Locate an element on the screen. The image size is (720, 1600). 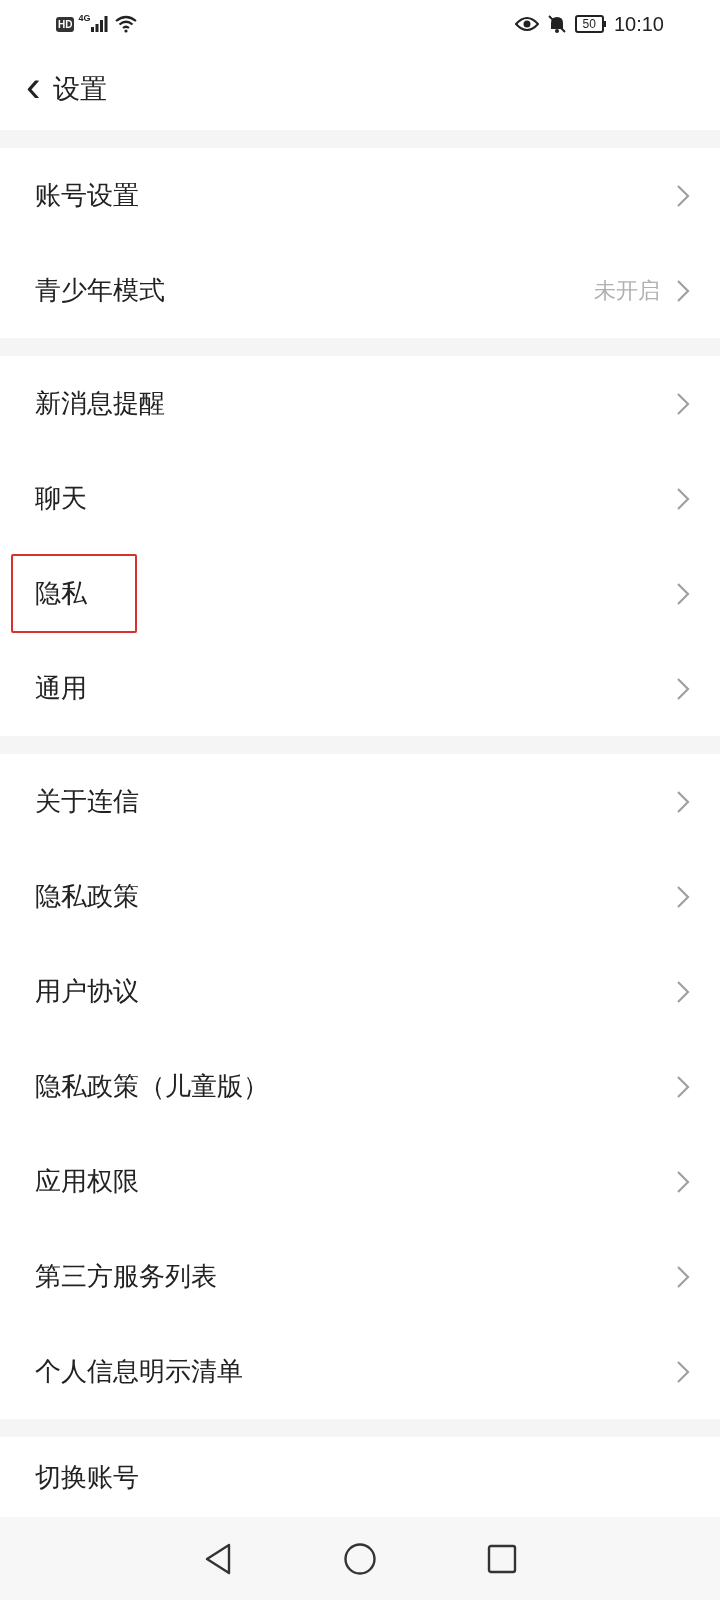
row-label: 切换账号 is located at coordinates (87, 1477).